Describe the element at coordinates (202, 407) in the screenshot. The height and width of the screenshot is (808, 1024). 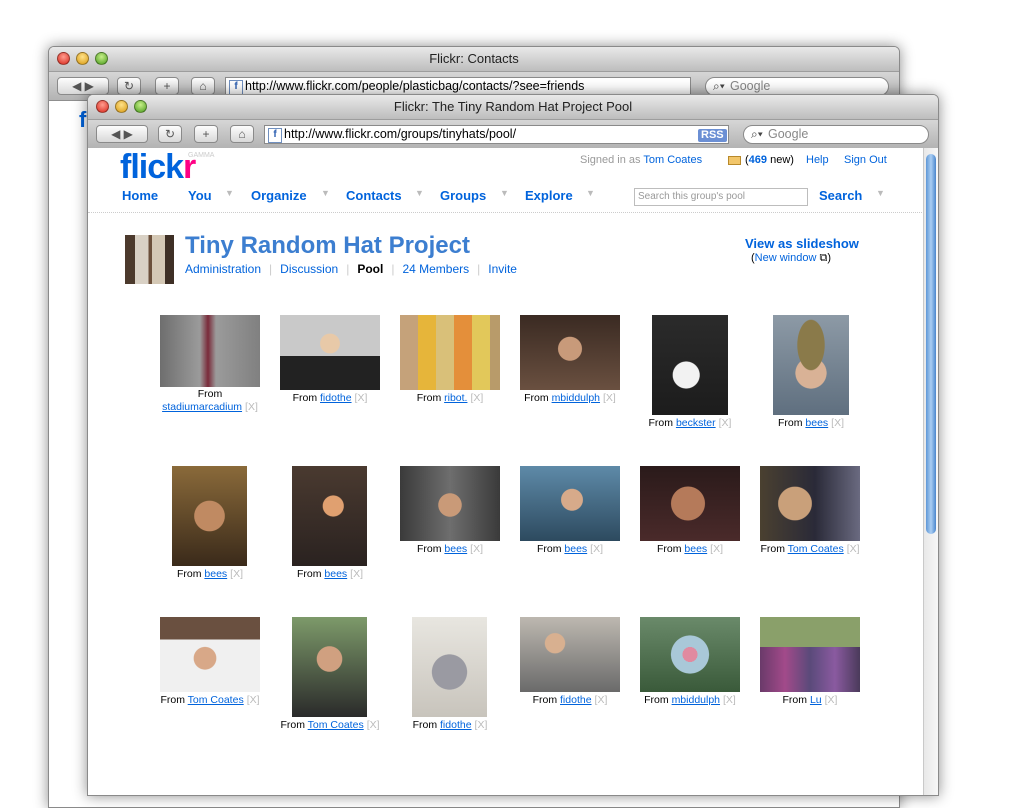
I see `caption-user-link: stadiumarcadium` at that location.